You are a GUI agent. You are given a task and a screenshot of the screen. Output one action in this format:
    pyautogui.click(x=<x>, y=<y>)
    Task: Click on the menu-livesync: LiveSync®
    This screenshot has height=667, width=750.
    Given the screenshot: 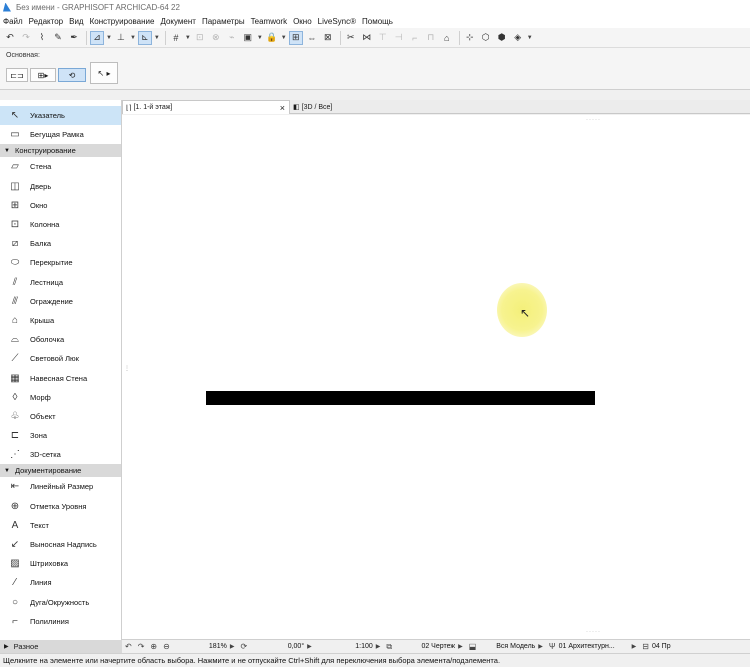 What is the action you would take?
    pyautogui.click(x=337, y=21)
    